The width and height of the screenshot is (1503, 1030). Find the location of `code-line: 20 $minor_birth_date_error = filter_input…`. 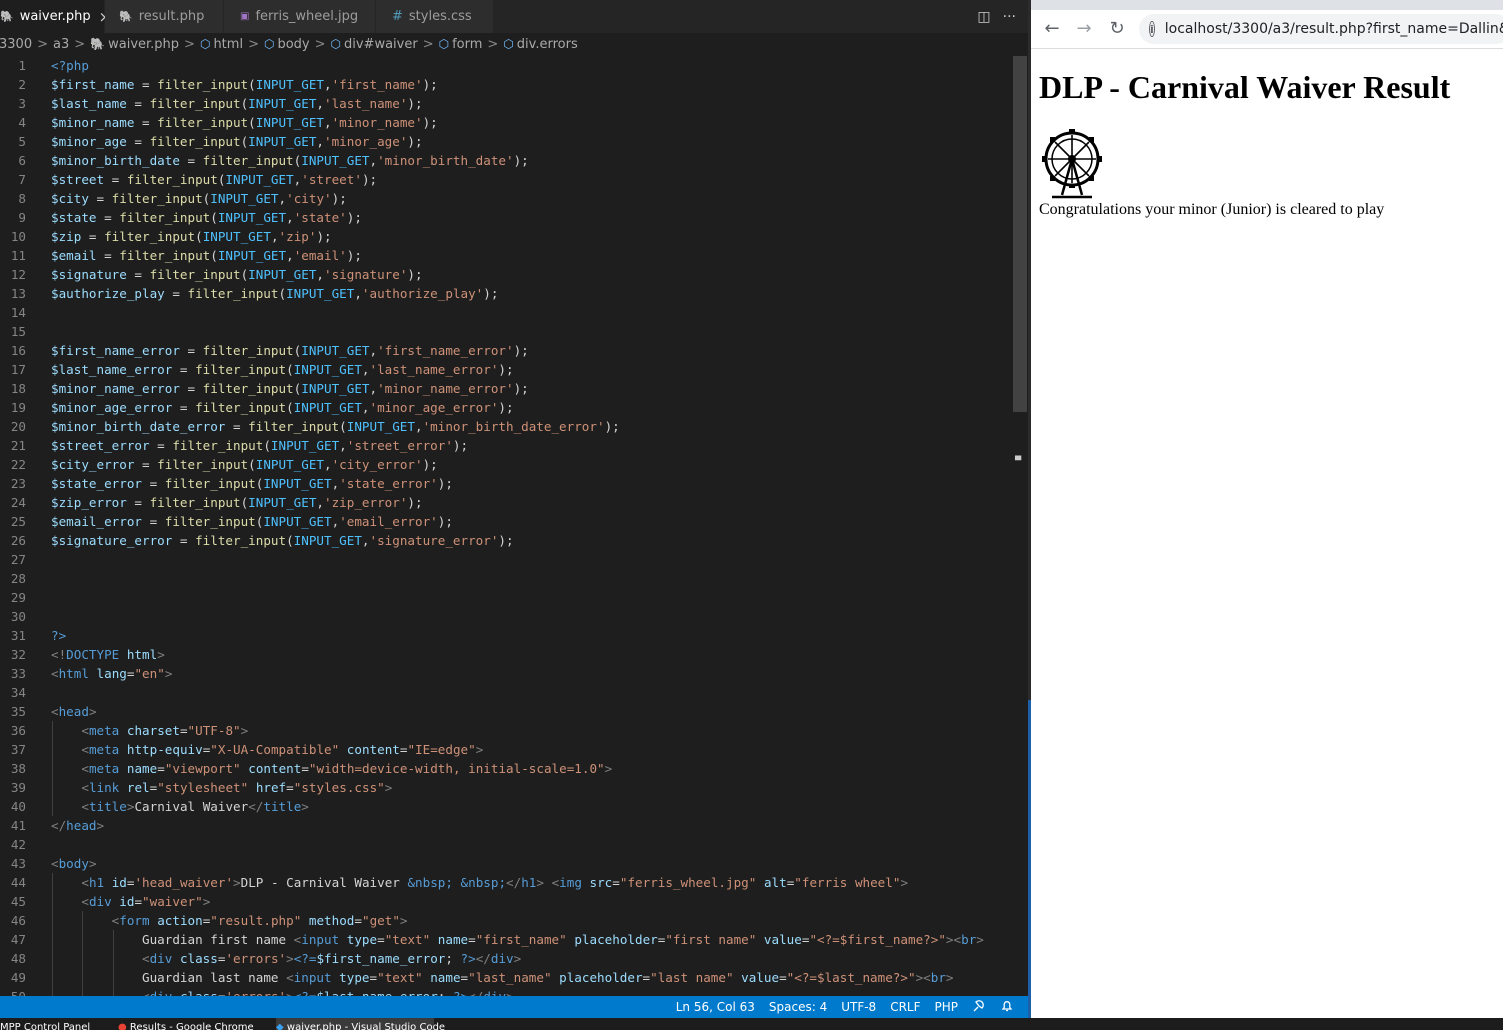

code-line: 20 $minor_birth_date_error = filter_input… is located at coordinates (506, 426).